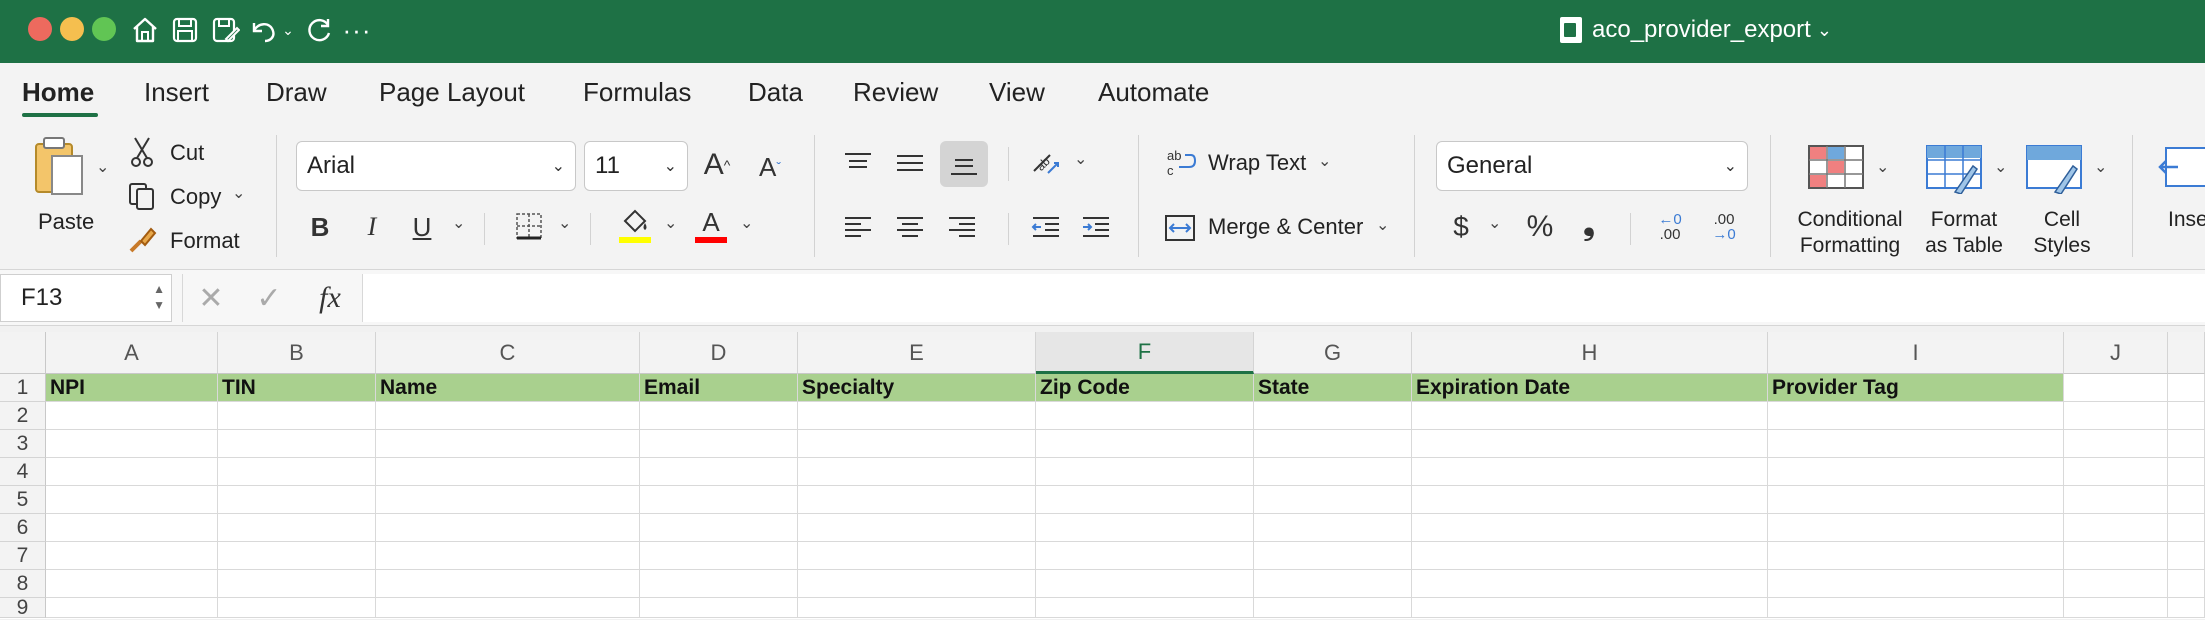  What do you see at coordinates (372, 227) in the screenshot?
I see `italic-button: I` at bounding box center [372, 227].